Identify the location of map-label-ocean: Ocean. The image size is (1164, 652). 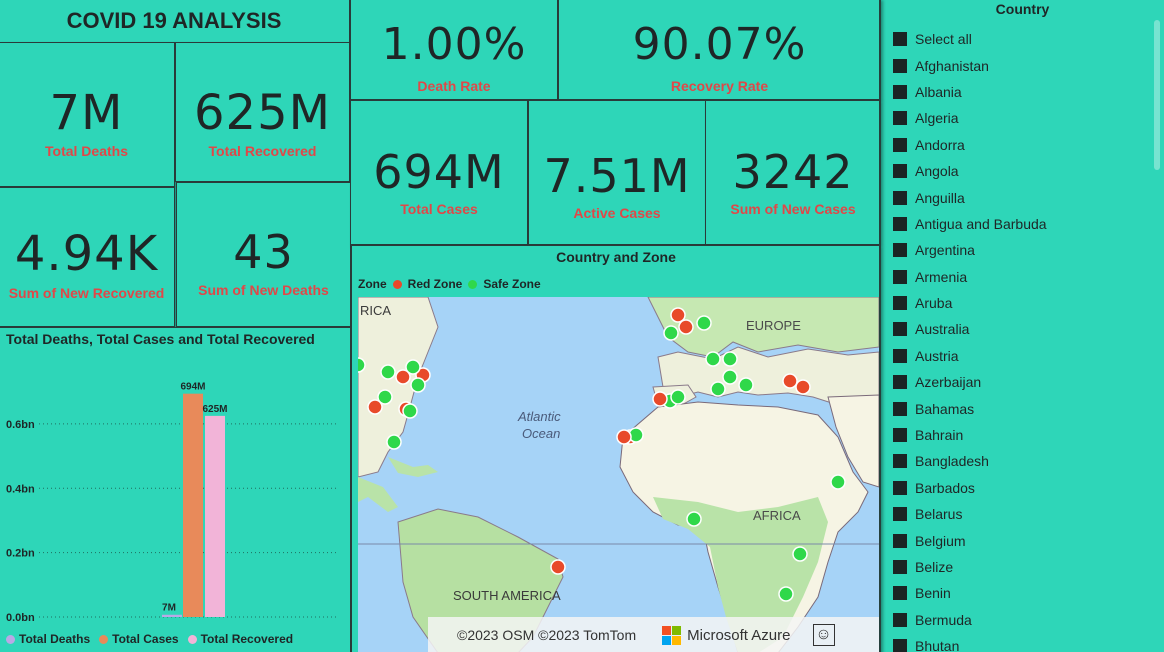
(541, 433).